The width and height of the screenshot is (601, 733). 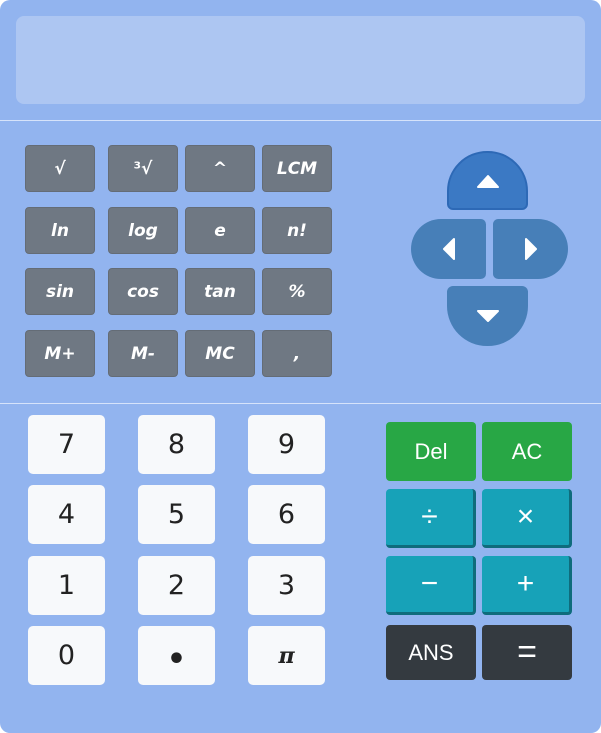 I want to click on top-divider, so click(x=300, y=120).